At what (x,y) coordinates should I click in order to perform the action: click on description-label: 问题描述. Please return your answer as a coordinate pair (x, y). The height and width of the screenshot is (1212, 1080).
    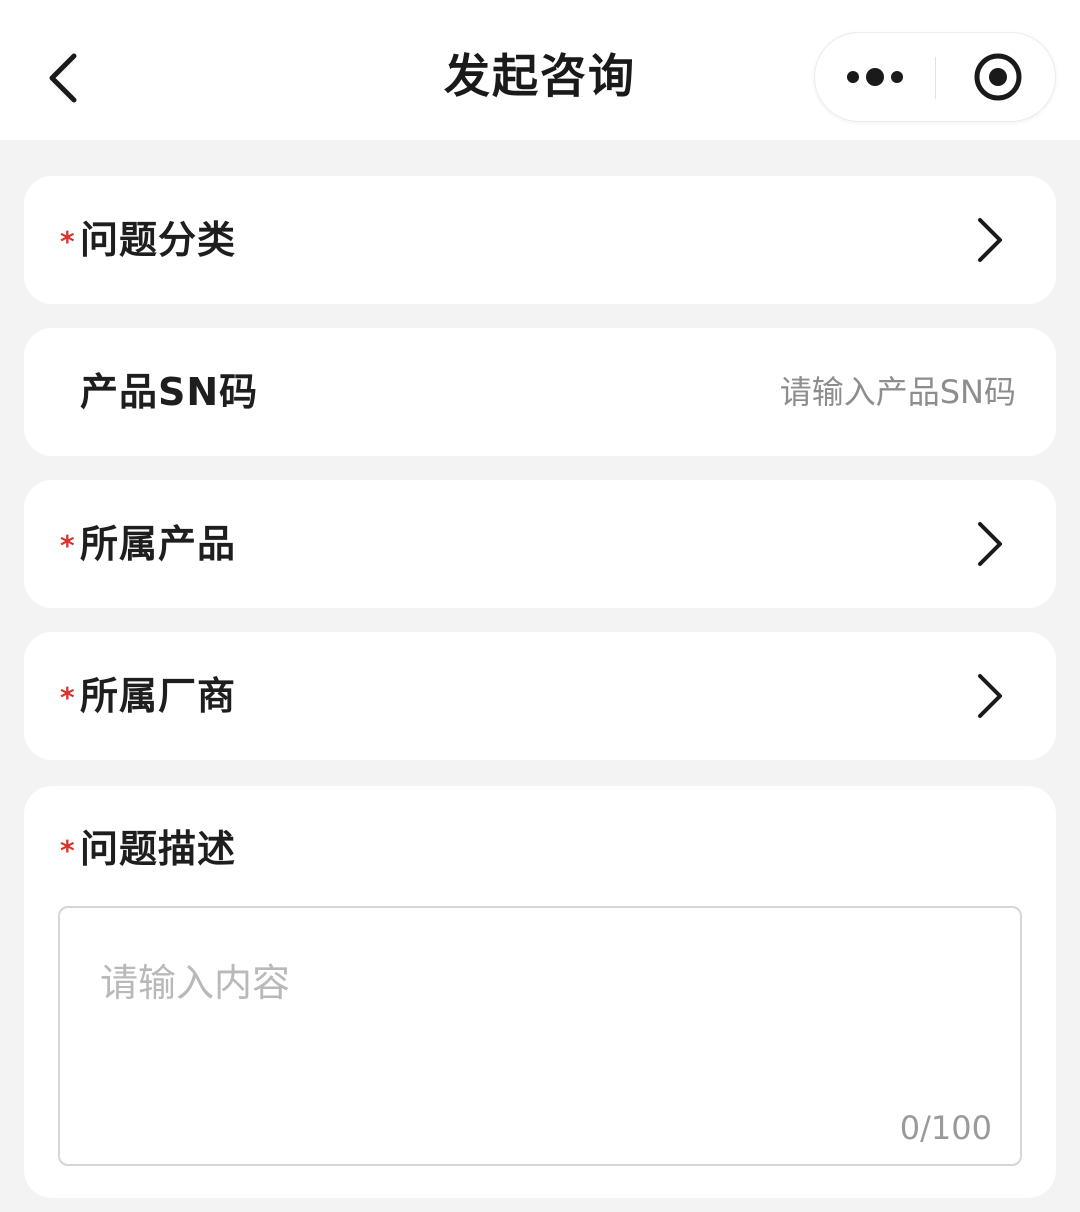
    Looking at the image, I should click on (158, 849).